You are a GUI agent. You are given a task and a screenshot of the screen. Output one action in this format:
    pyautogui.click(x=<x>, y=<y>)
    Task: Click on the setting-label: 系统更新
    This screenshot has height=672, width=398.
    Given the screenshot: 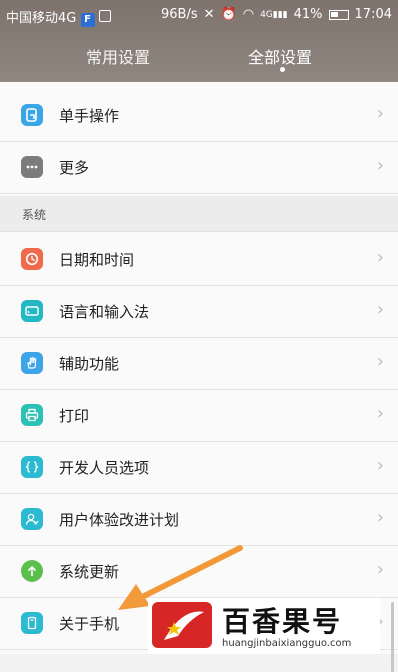 What is the action you would take?
    pyautogui.click(x=89, y=572)
    